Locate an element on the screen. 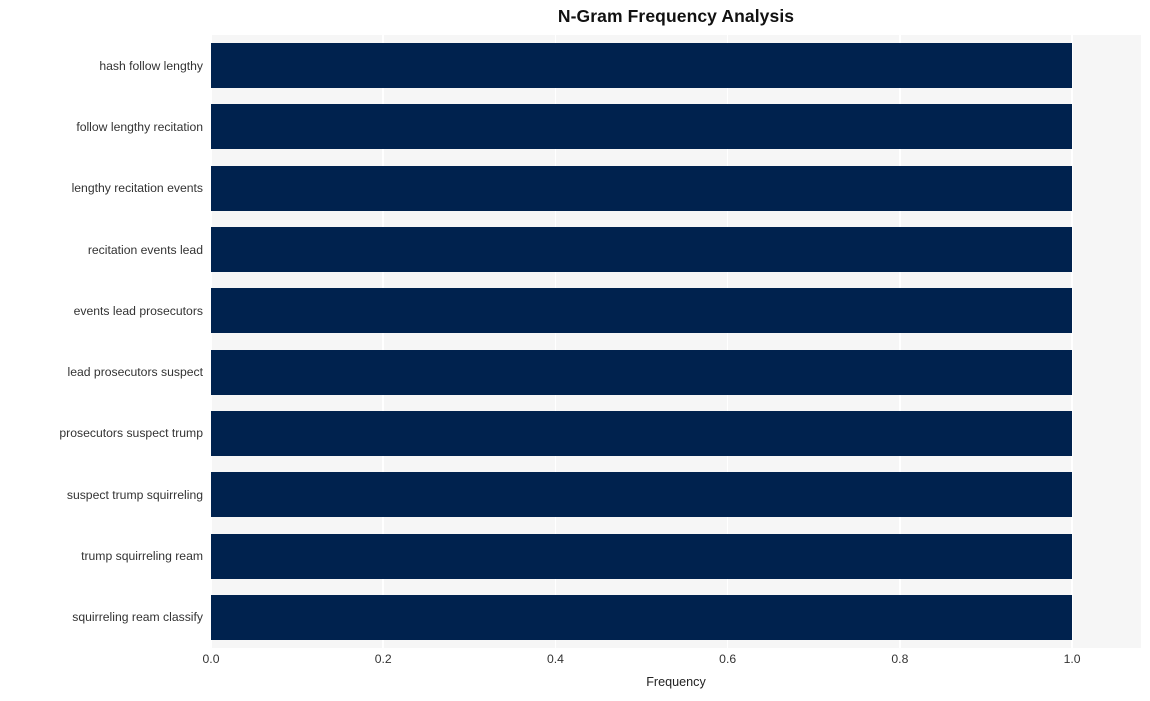  y-tick-label: lead prosecutors suspect is located at coordinates (135, 372).